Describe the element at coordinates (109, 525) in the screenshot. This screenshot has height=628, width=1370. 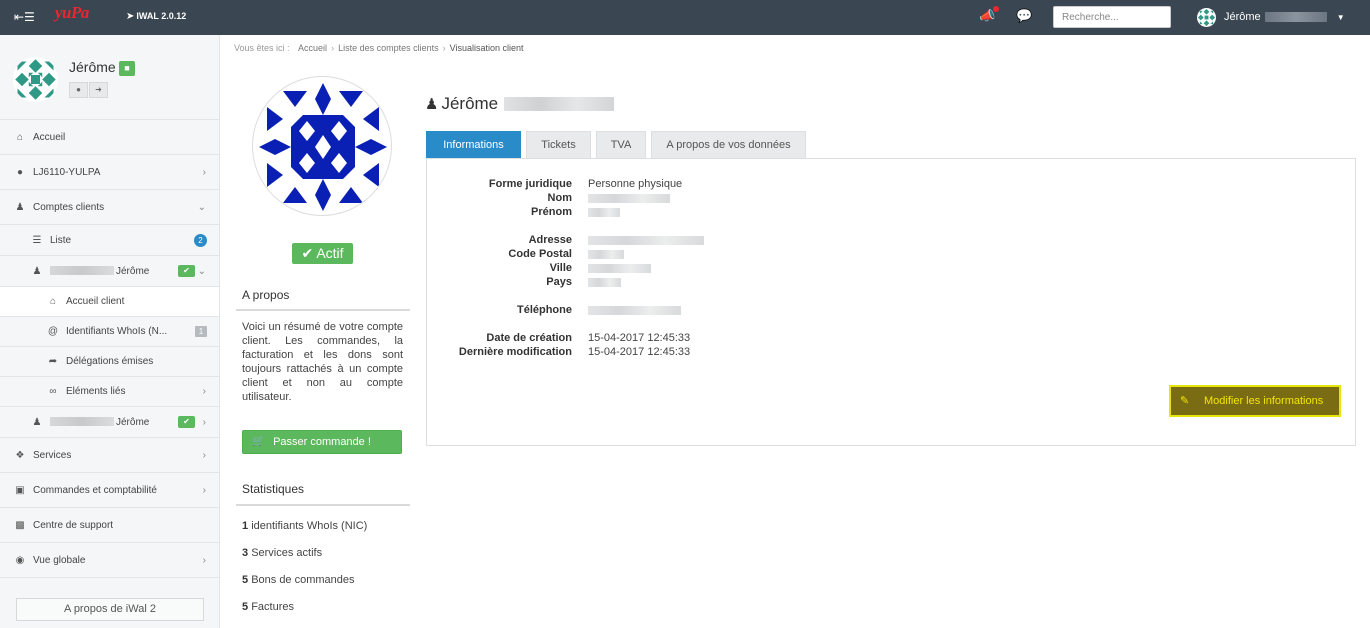
I see `sidebar-item-support: ▩ Centre de support` at that location.